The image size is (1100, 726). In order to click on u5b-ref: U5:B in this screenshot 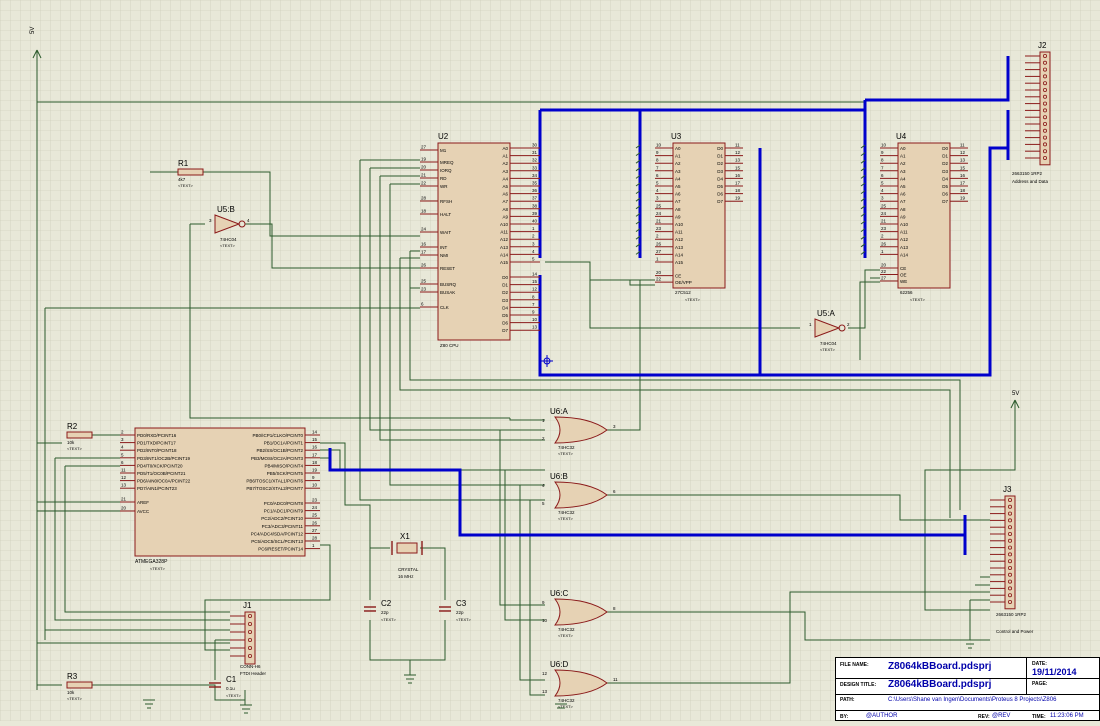, I will do `click(226, 209)`.